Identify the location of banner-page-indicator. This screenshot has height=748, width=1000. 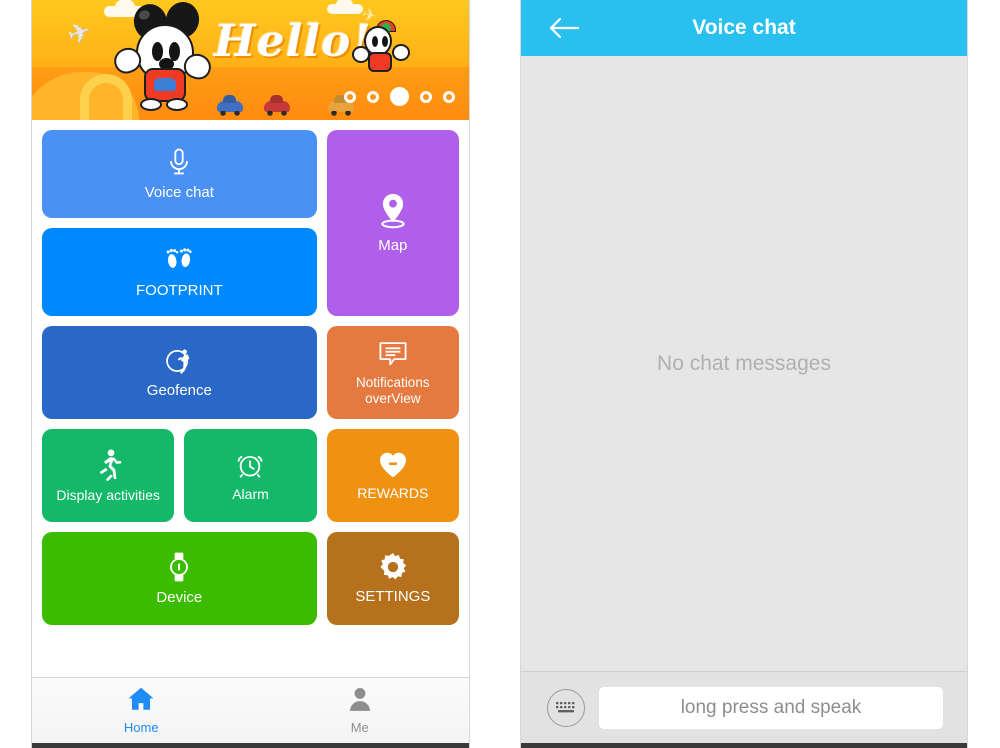
(399, 96).